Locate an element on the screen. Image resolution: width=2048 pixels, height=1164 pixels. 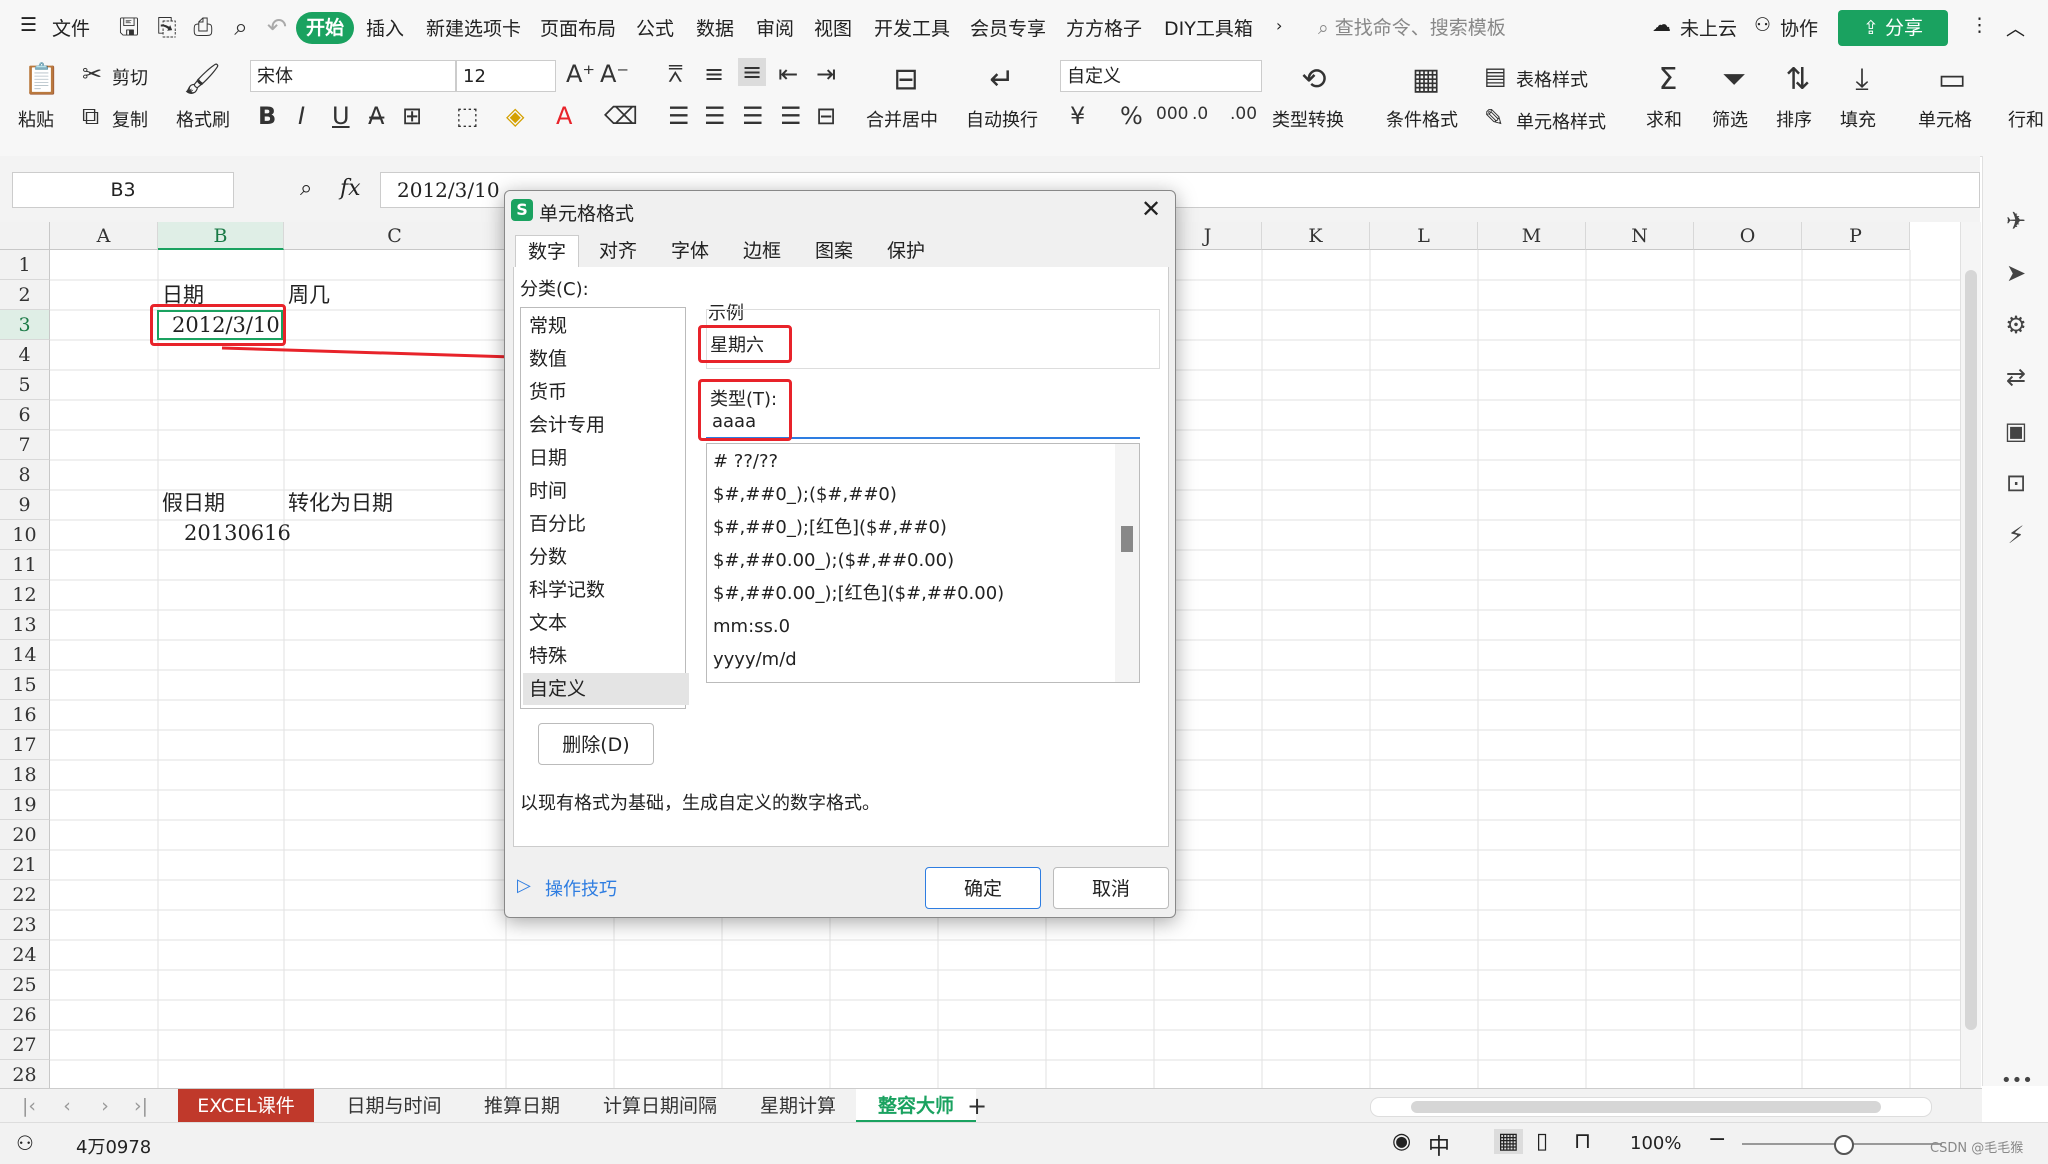
format-painter-button: 格式刷 is located at coordinates (203, 119).